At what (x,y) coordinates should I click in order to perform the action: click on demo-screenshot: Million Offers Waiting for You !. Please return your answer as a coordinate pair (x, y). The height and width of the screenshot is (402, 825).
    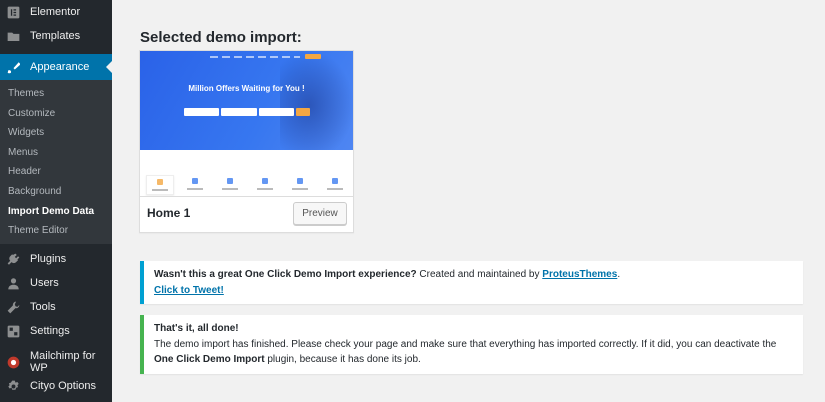
    Looking at the image, I should click on (246, 124).